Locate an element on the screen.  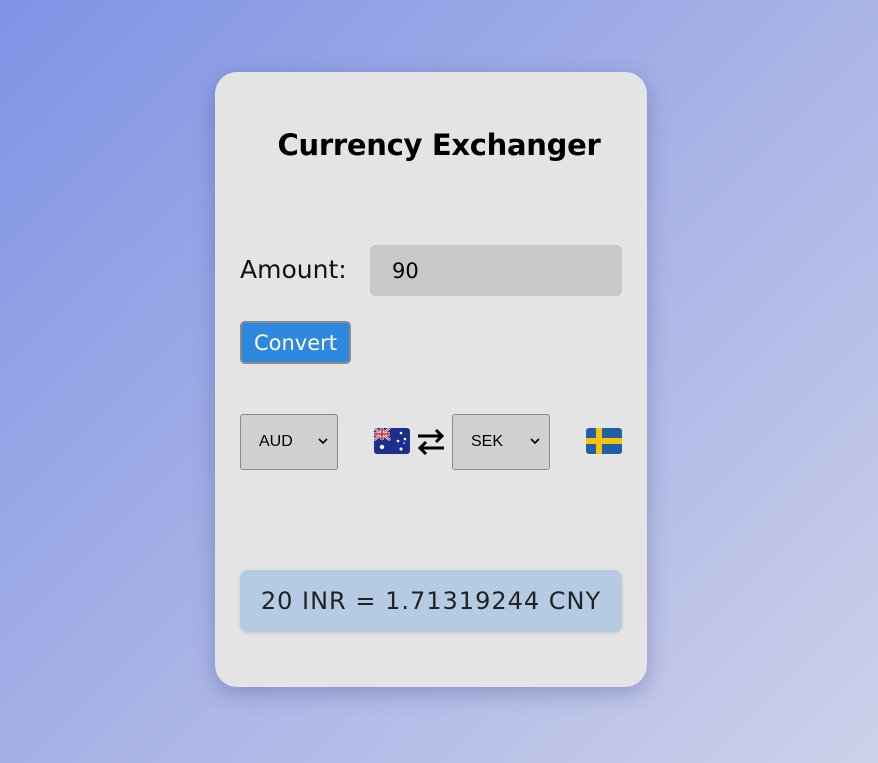
conversion-result: 20 INR = 1.71319244 CNY is located at coordinates (431, 601).